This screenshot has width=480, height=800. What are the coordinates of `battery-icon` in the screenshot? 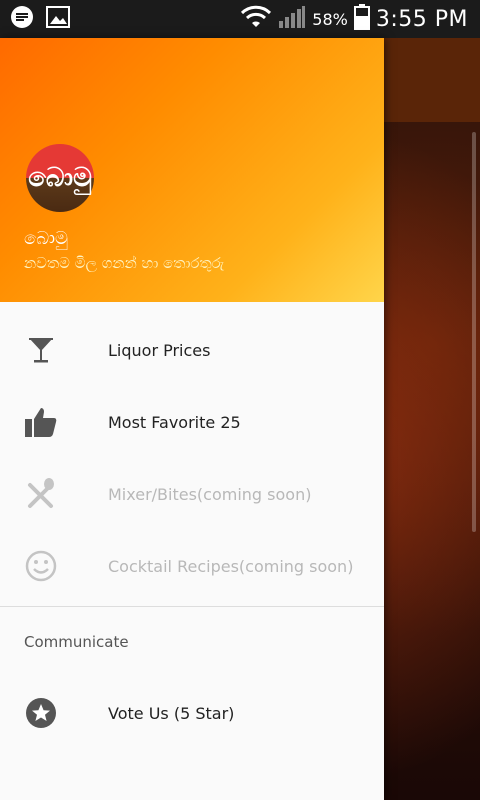 It's located at (361, 19).